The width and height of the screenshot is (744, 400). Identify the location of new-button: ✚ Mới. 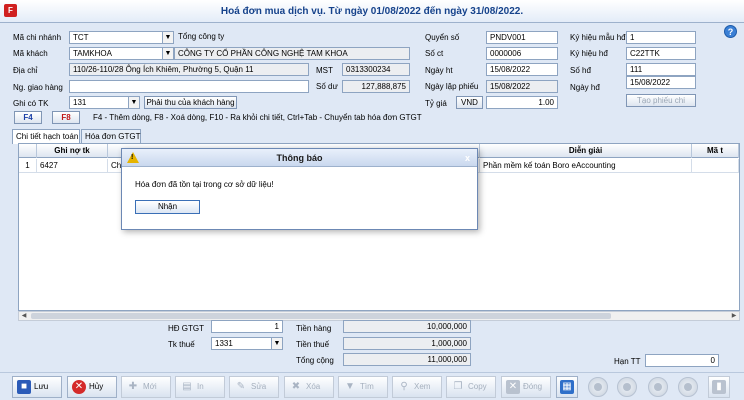
(146, 387).